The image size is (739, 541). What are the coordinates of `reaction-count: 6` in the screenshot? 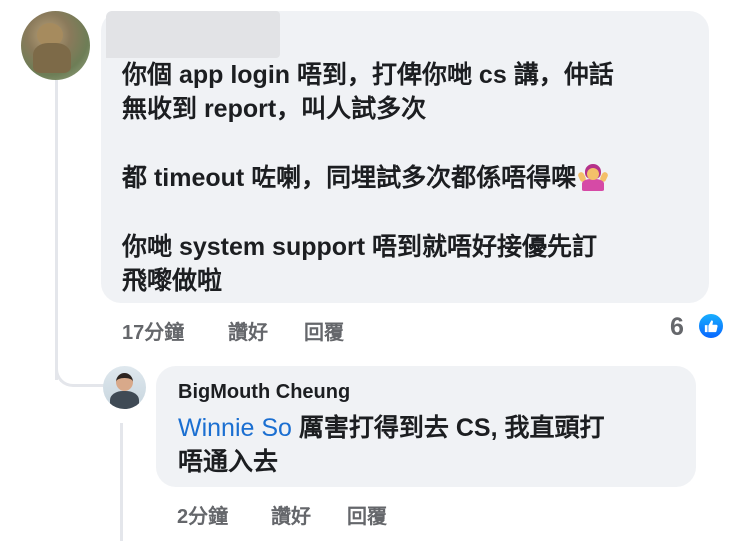 It's located at (677, 327).